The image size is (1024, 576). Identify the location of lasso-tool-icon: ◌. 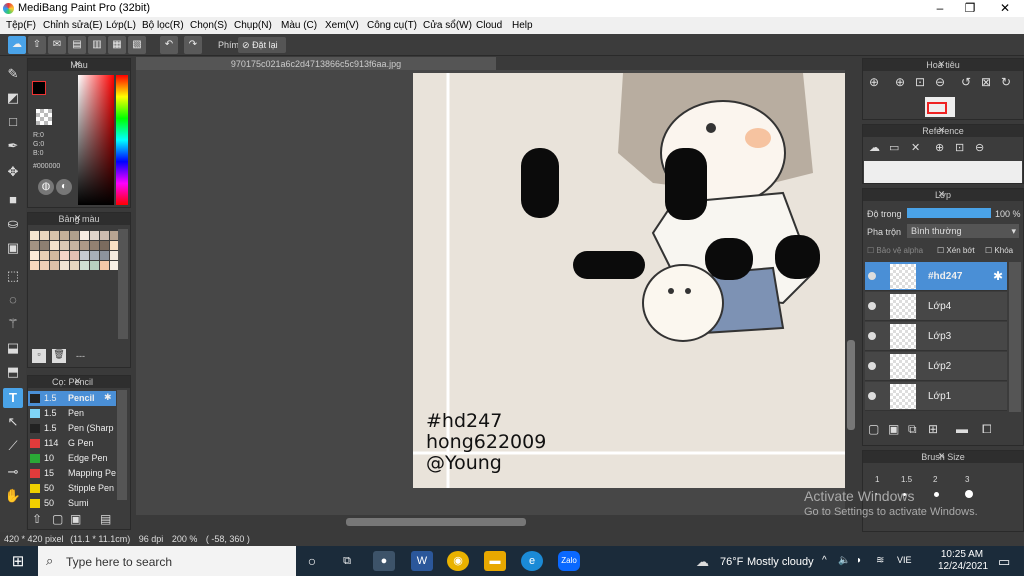
(13, 300).